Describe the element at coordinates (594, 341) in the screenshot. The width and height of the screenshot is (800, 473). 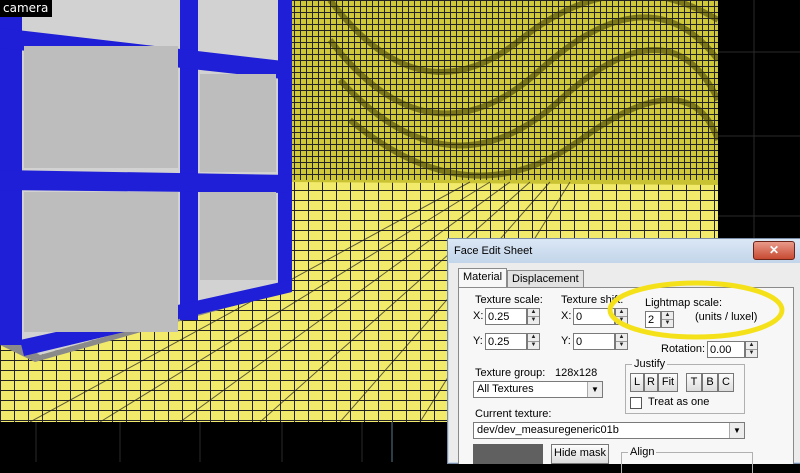
I see `texture-shift-y-field: 0` at that location.